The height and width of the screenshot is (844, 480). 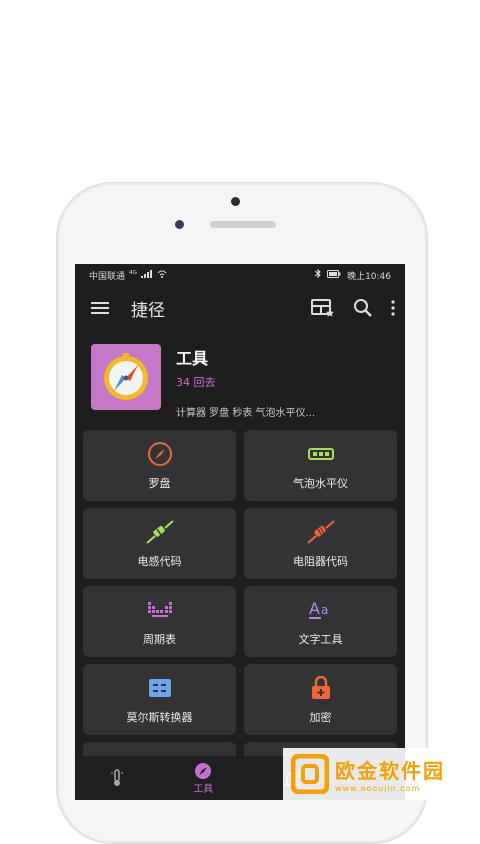 I want to click on tool-card-compass: 罗盘, so click(x=159, y=465).